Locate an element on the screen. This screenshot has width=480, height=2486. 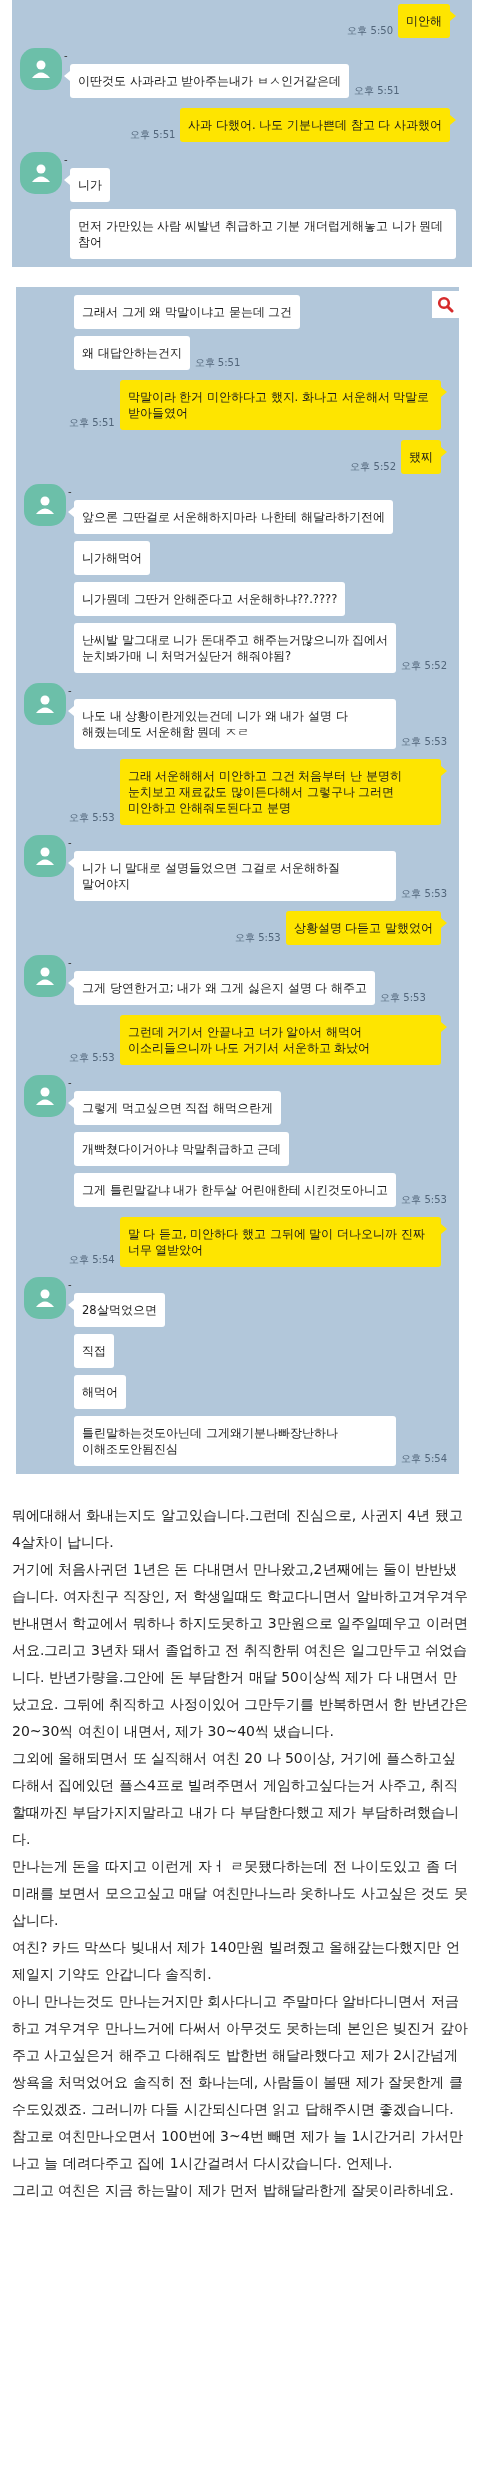
received-message: 니가 니 말대로 설명들었으면 그걸로 서운해하질 말어야지 is located at coordinates (235, 876).